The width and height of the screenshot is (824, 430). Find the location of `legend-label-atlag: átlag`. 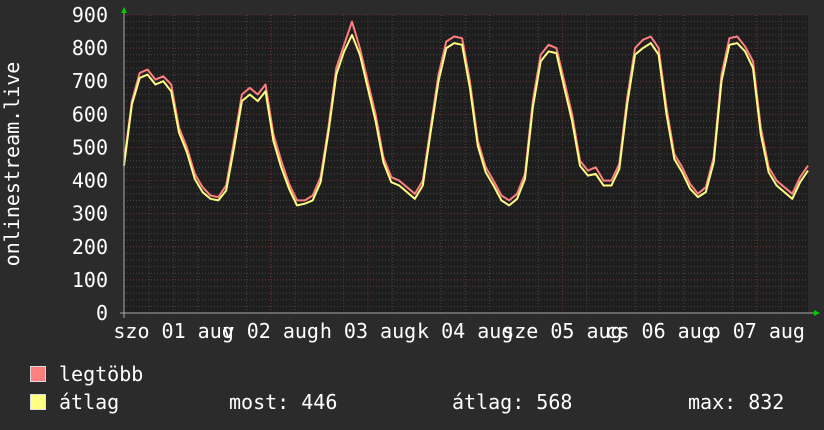

legend-label-atlag: átlag is located at coordinates (89, 402).